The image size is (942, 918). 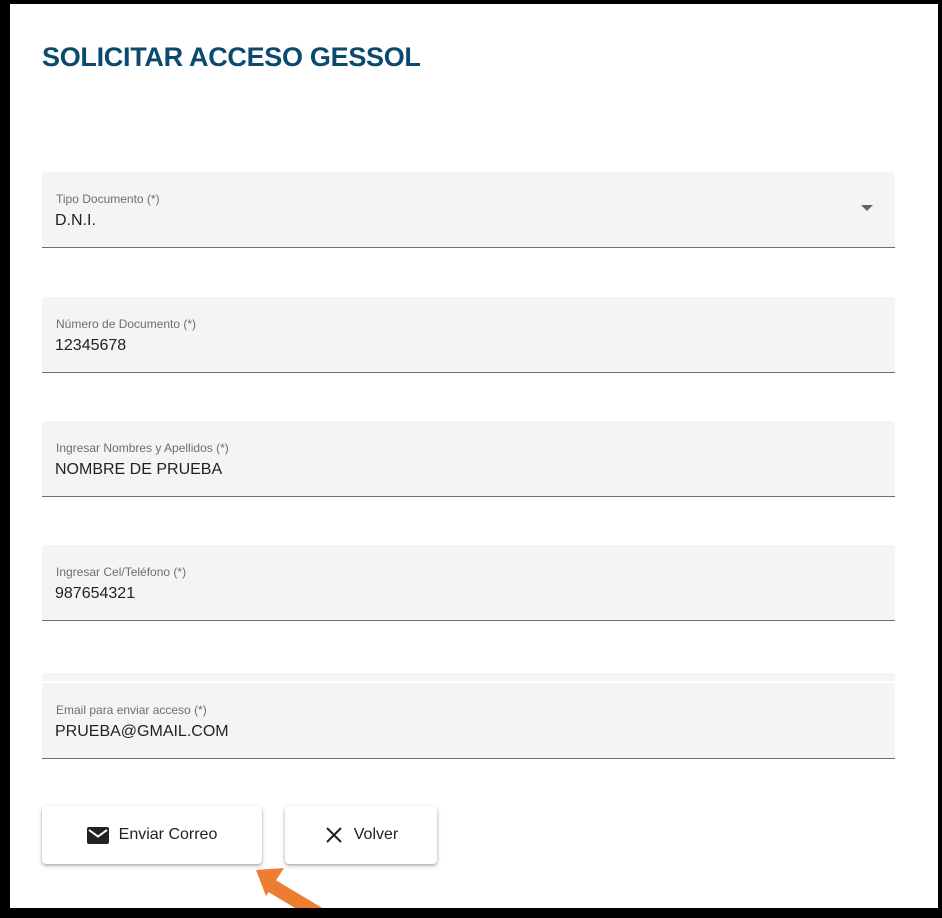 I want to click on document-number-field: Número de Documento (*), so click(x=468, y=335).